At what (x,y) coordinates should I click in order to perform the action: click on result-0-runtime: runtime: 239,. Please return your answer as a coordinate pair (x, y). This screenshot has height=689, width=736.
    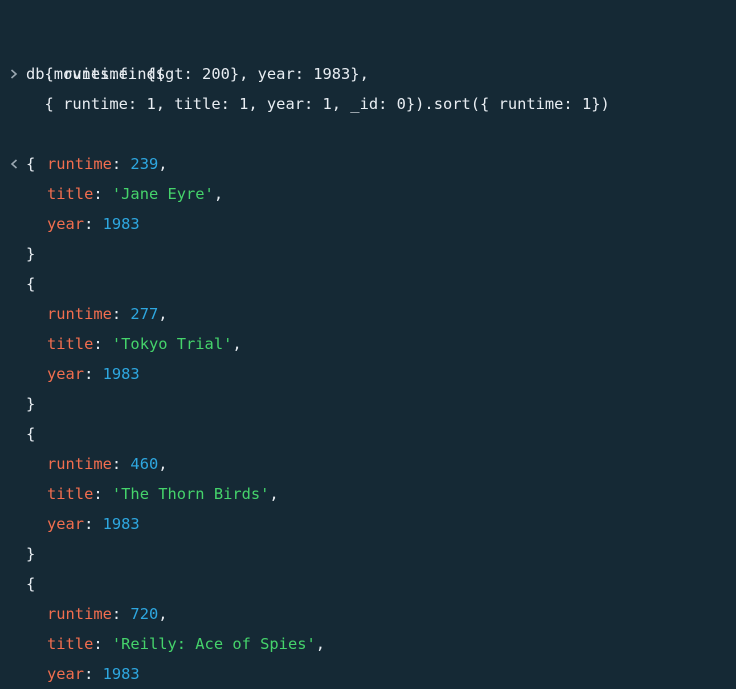
    Looking at the image, I should click on (107, 164).